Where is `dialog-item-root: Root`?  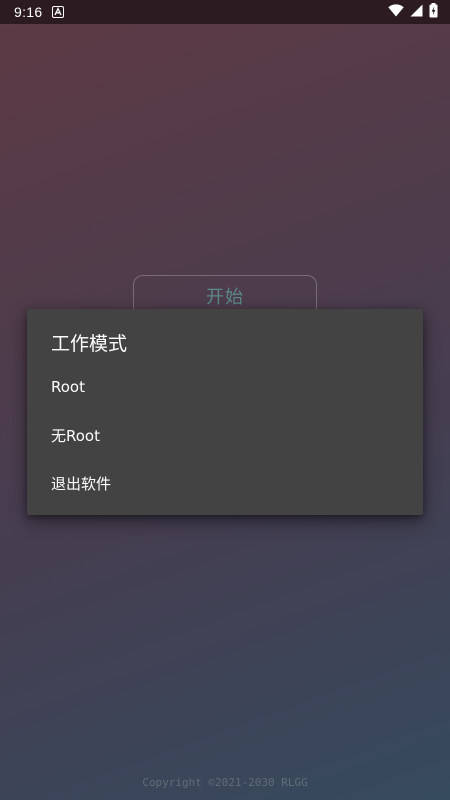 dialog-item-root: Root is located at coordinates (225, 387).